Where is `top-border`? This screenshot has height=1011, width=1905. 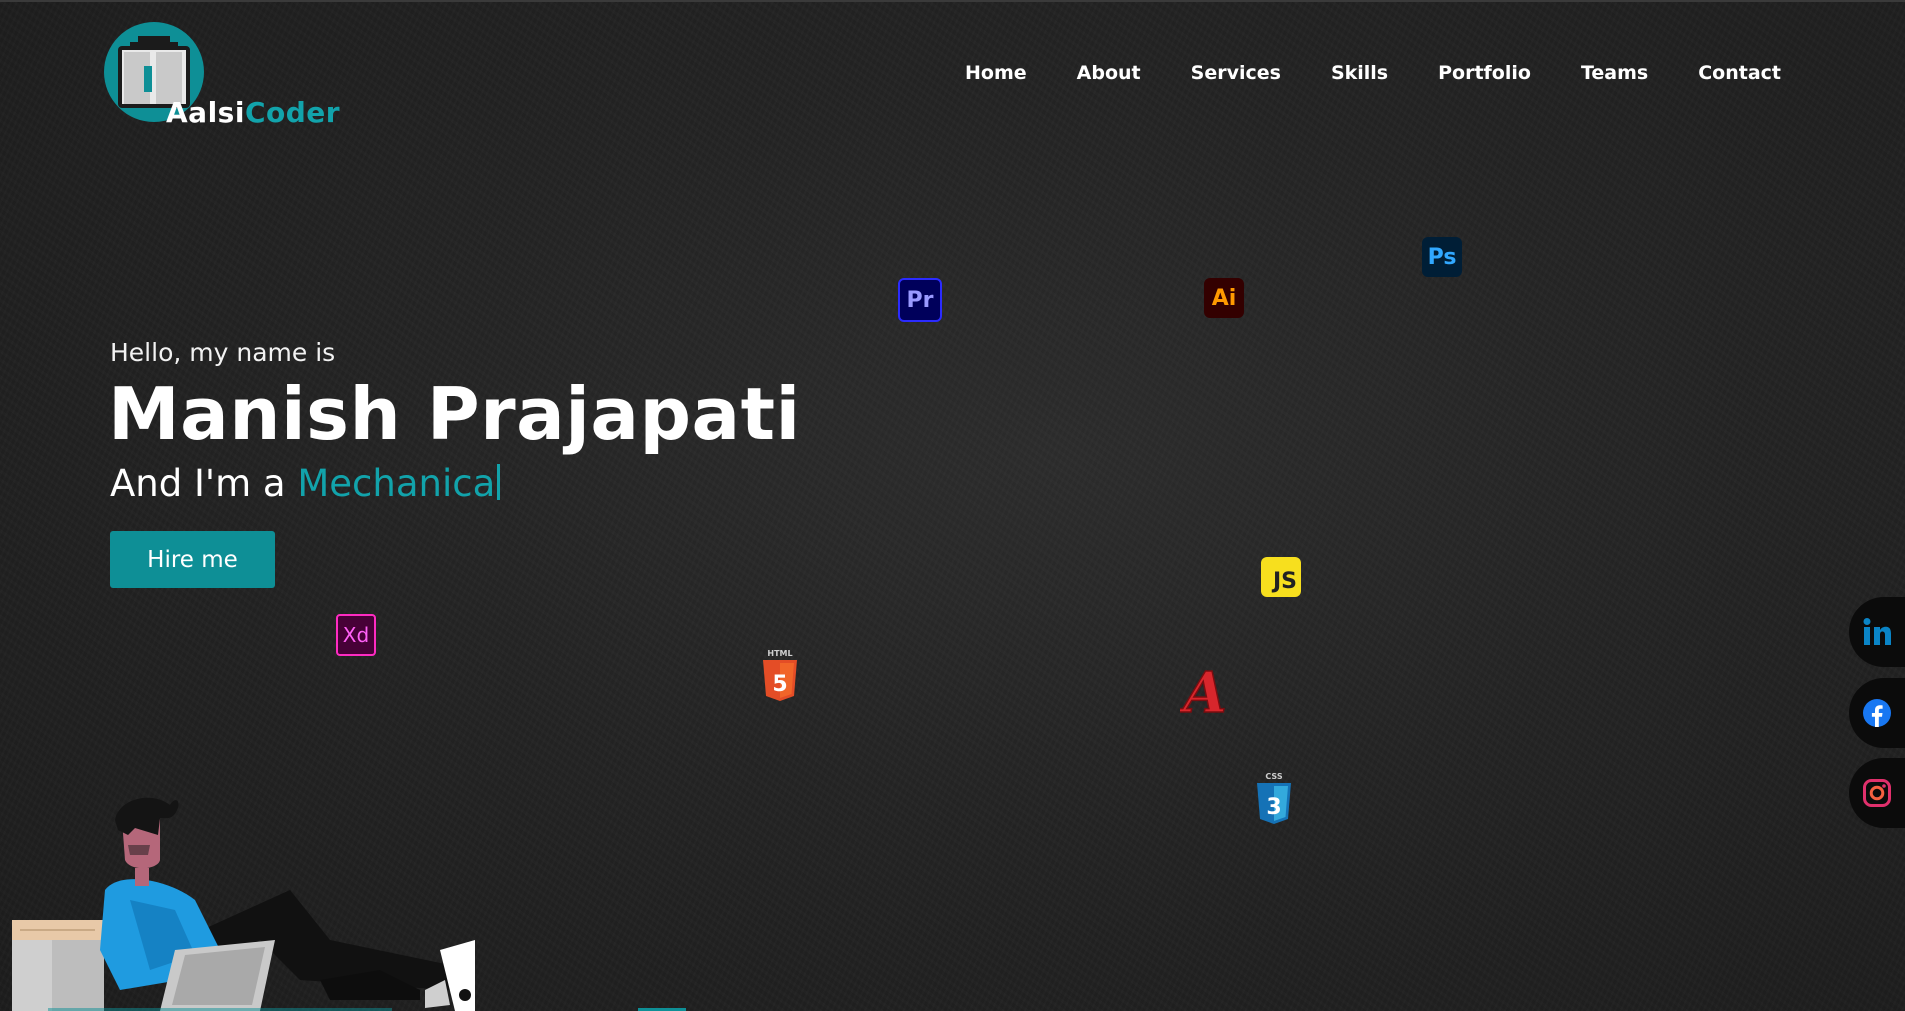 top-border is located at coordinates (952, 1).